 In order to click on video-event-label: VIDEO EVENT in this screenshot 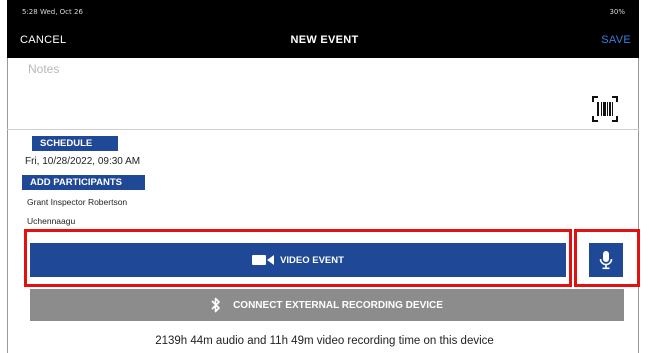, I will do `click(312, 260)`.